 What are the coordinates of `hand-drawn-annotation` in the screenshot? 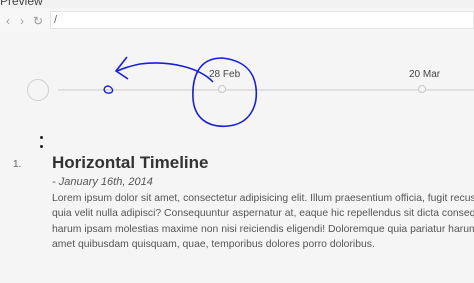 It's located at (180, 91).